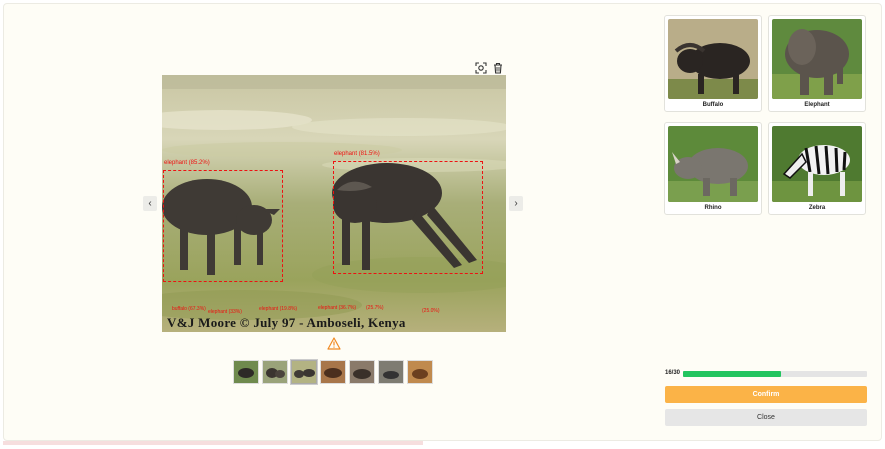 This screenshot has height=449, width=885. What do you see at coordinates (817, 208) in the screenshot?
I see `option-label: Zebra` at bounding box center [817, 208].